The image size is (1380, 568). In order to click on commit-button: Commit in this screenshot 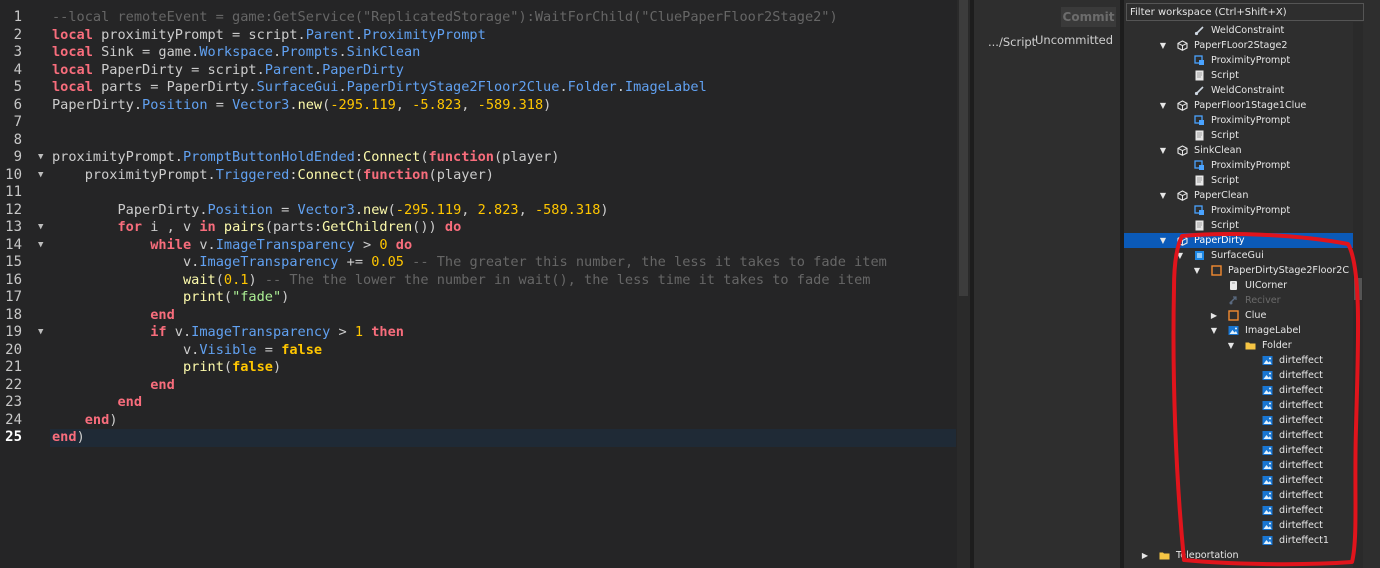, I will do `click(1088, 17)`.